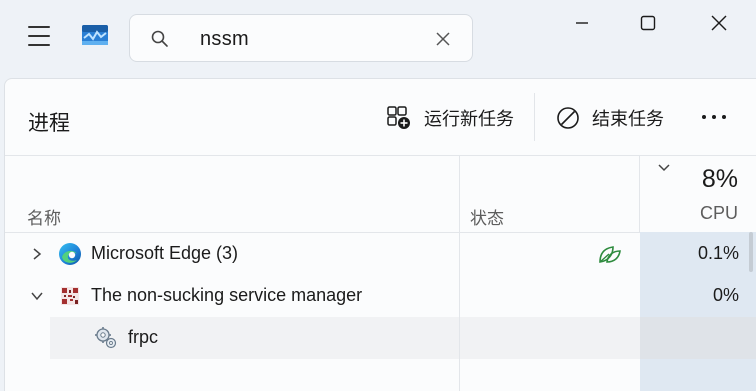  I want to click on minimize-icon, so click(582, 23).